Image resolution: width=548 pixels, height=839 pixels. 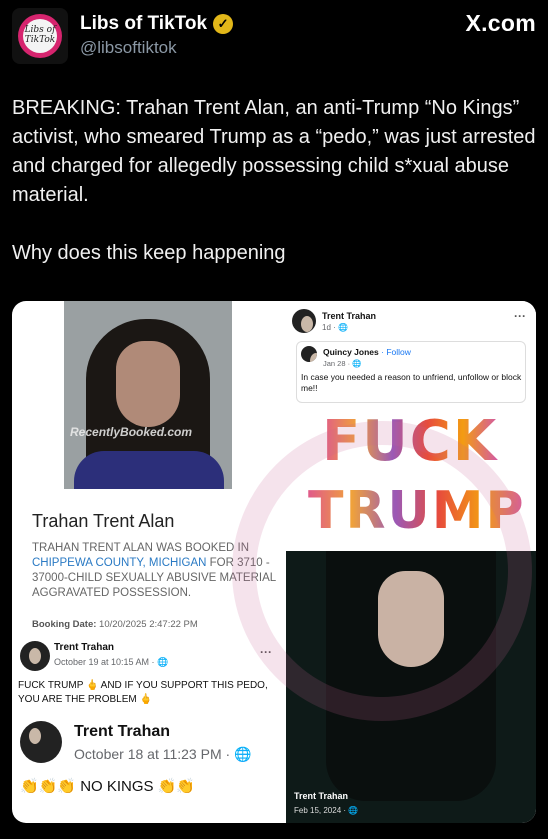 I want to click on fb-post-time: October 18 at 11:23 PM · 🌐, so click(x=163, y=754).